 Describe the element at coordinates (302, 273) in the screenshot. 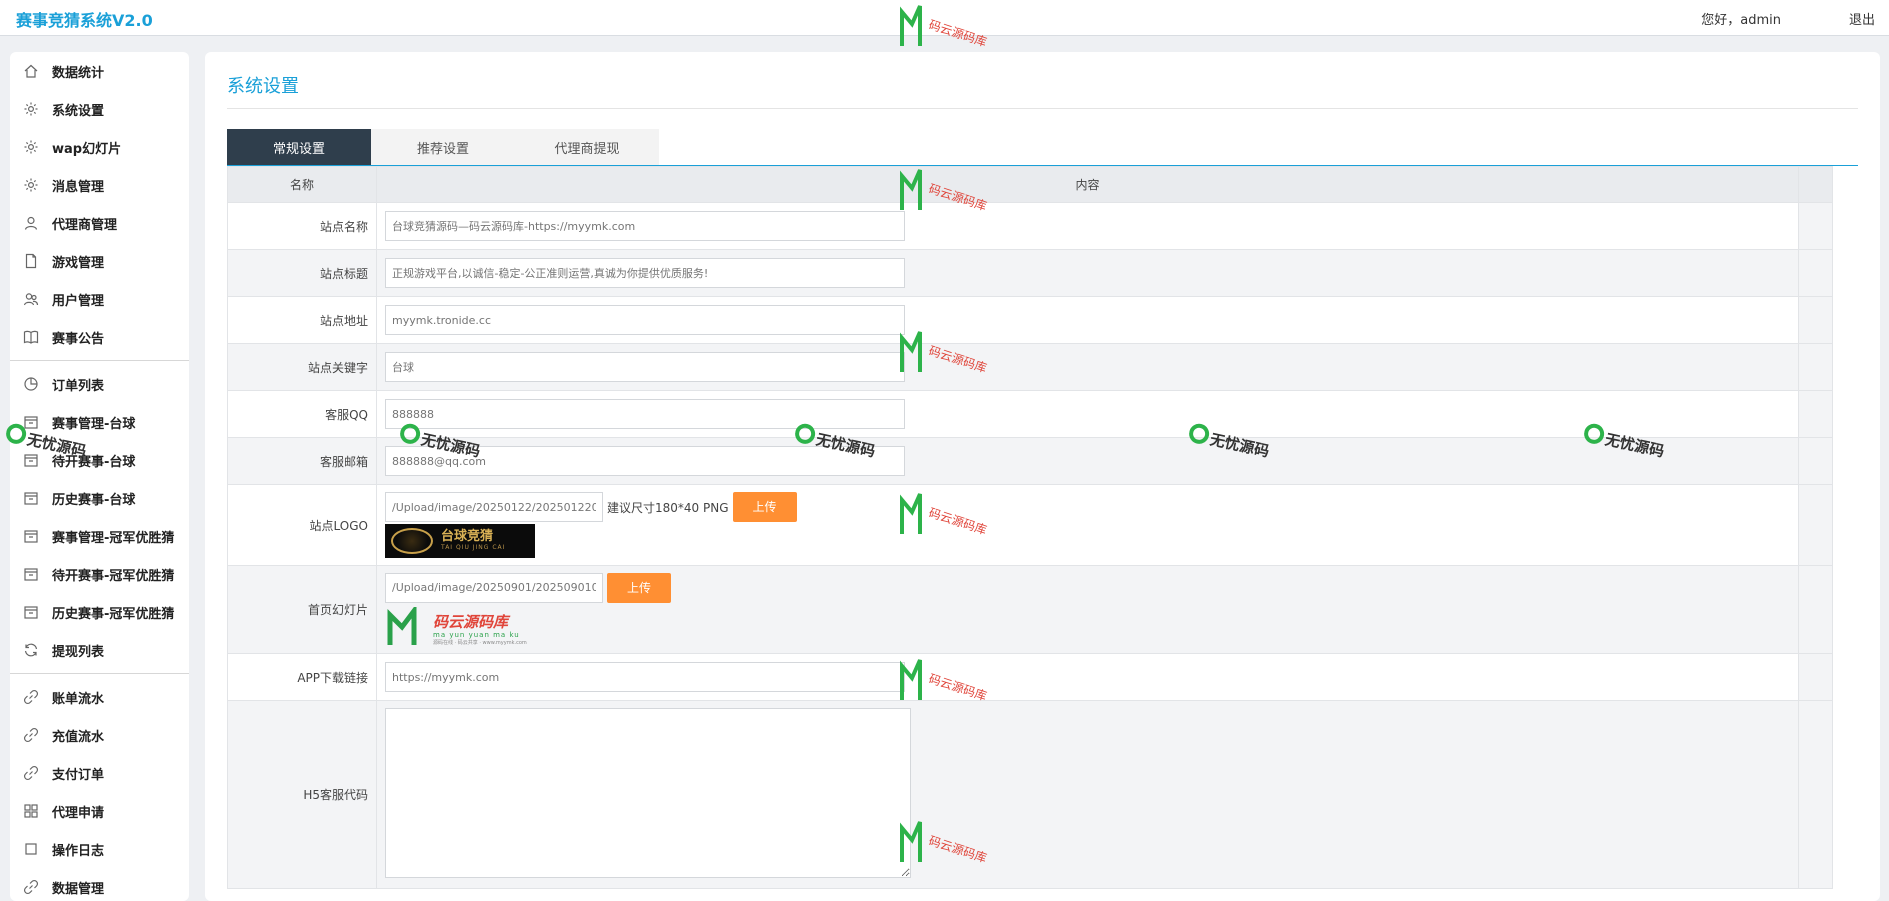

I see `field-label: 站点标题` at that location.